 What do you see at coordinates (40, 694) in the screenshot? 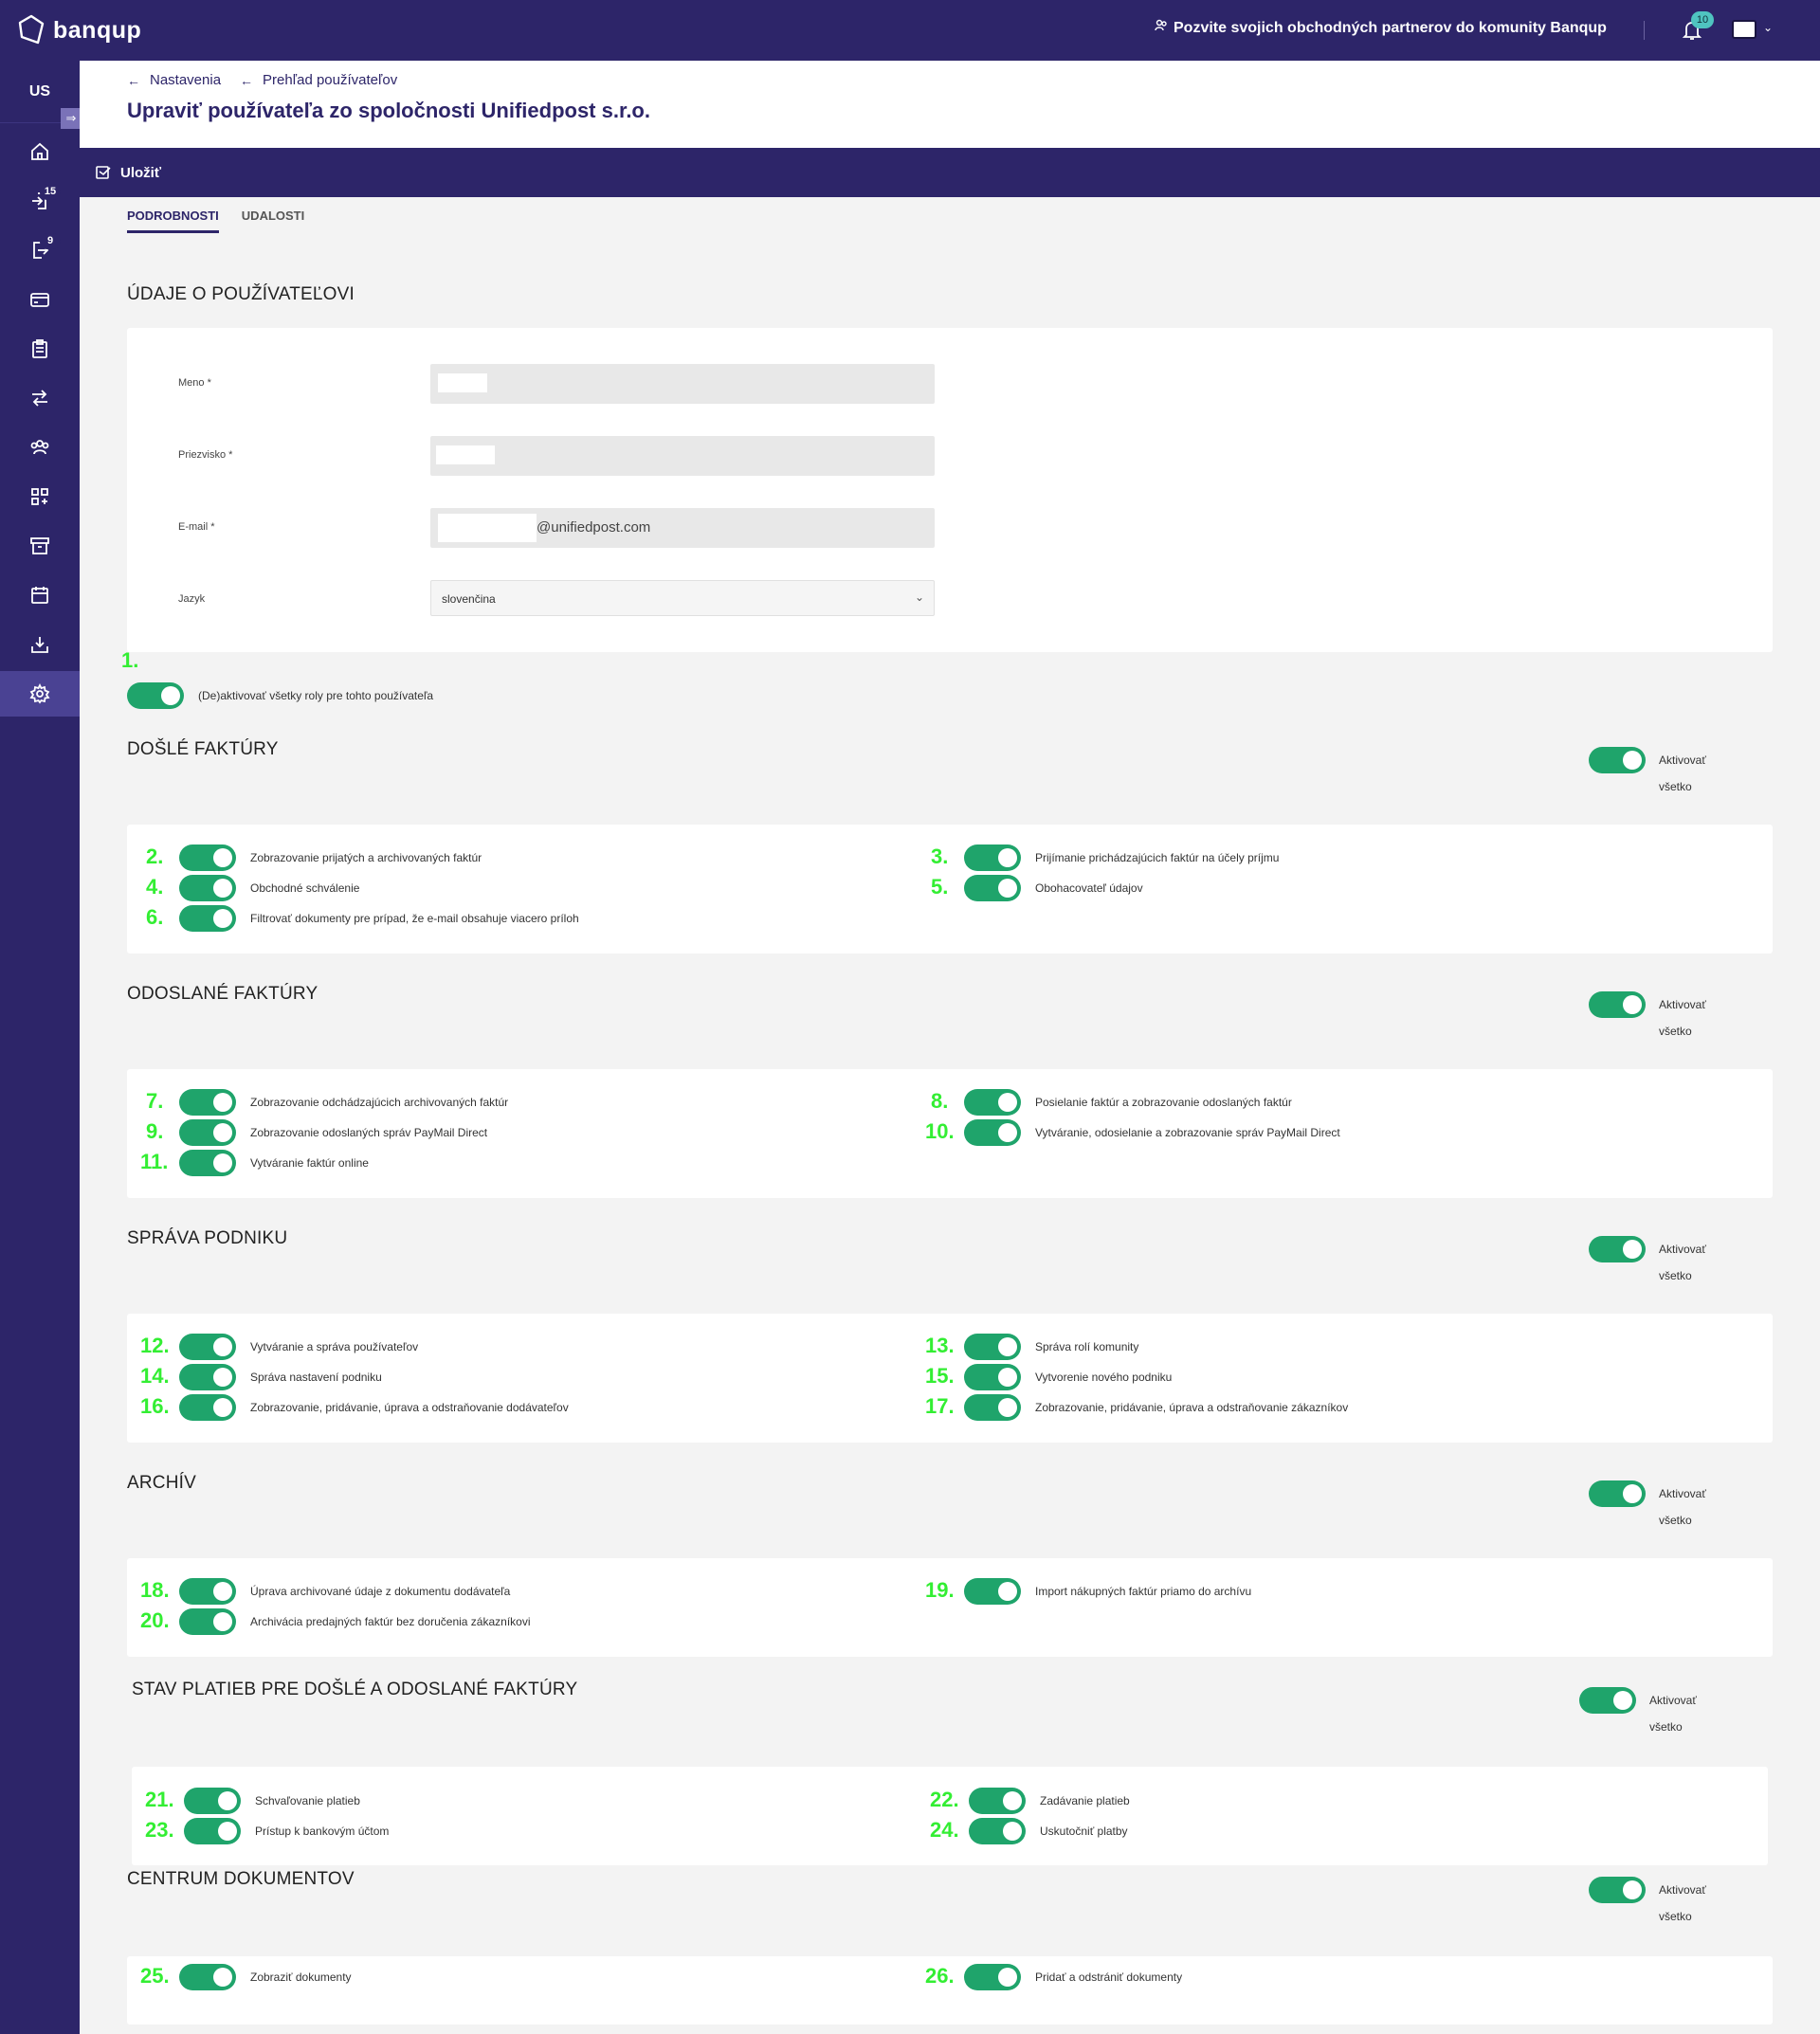
I see `sidebar-item-settings` at bounding box center [40, 694].